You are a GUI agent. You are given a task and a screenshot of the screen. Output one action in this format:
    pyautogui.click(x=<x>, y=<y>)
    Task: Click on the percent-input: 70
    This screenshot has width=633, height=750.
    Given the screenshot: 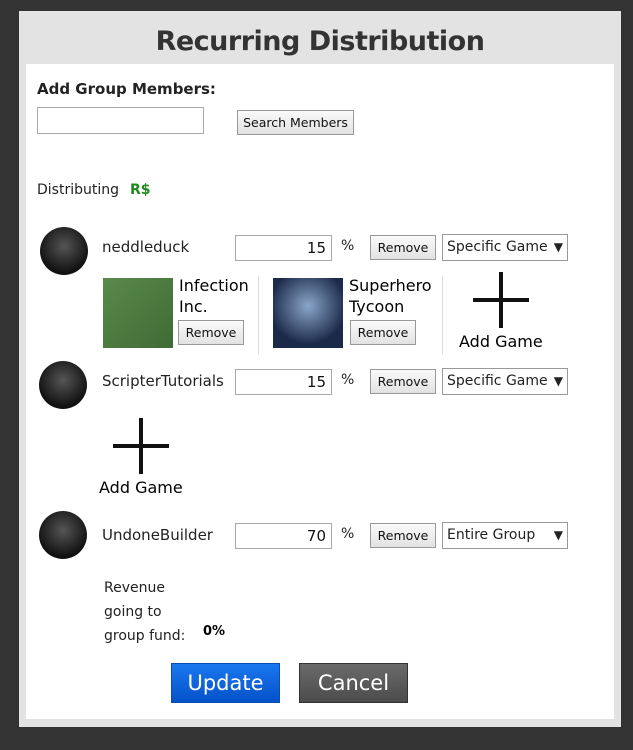 What is the action you would take?
    pyautogui.click(x=283, y=536)
    